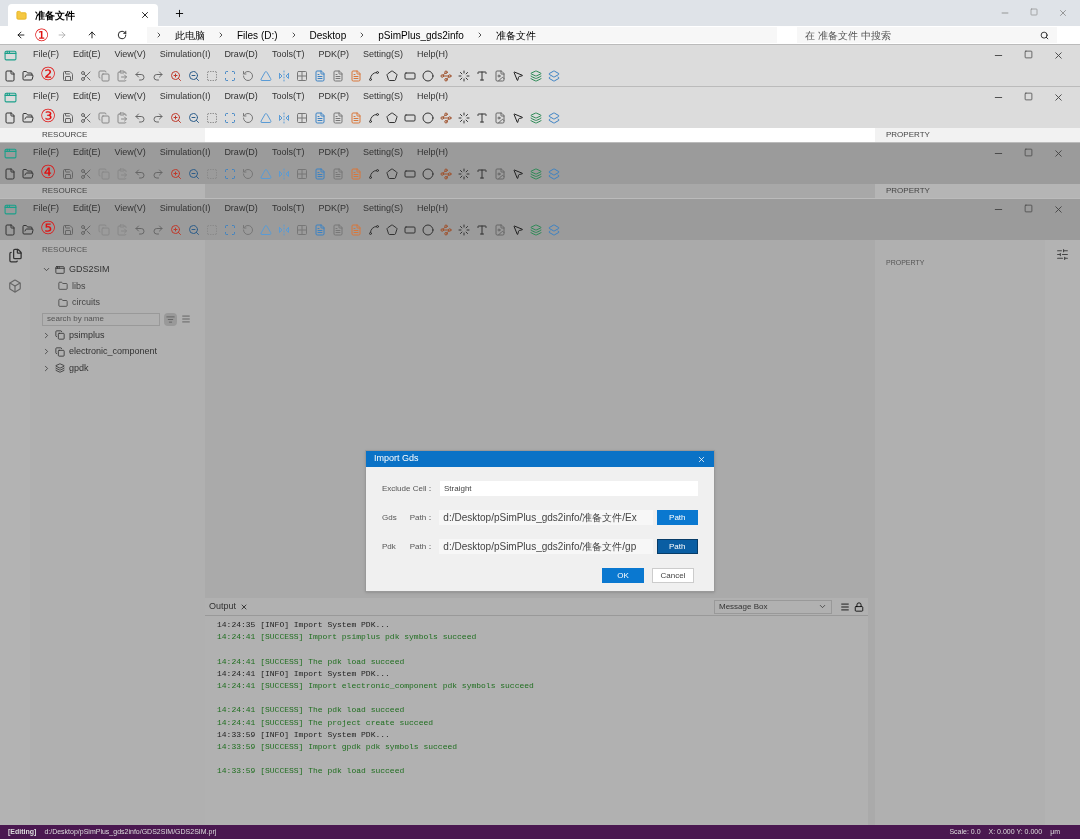 Image resolution: width=1080 pixels, height=839 pixels. What do you see at coordinates (328, 35) in the screenshot?
I see `breadcrumb-item: Desktop` at bounding box center [328, 35].